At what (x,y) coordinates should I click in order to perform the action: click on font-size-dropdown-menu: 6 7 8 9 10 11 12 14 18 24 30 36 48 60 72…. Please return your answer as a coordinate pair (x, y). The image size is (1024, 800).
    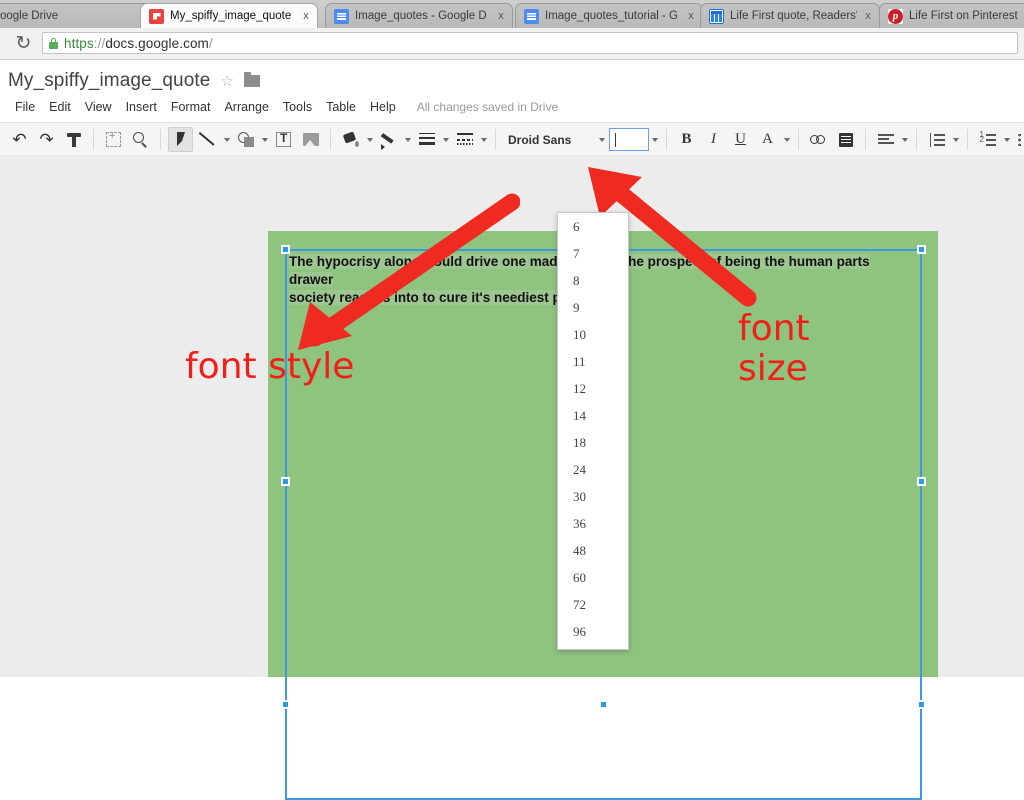
    Looking at the image, I should click on (593, 431).